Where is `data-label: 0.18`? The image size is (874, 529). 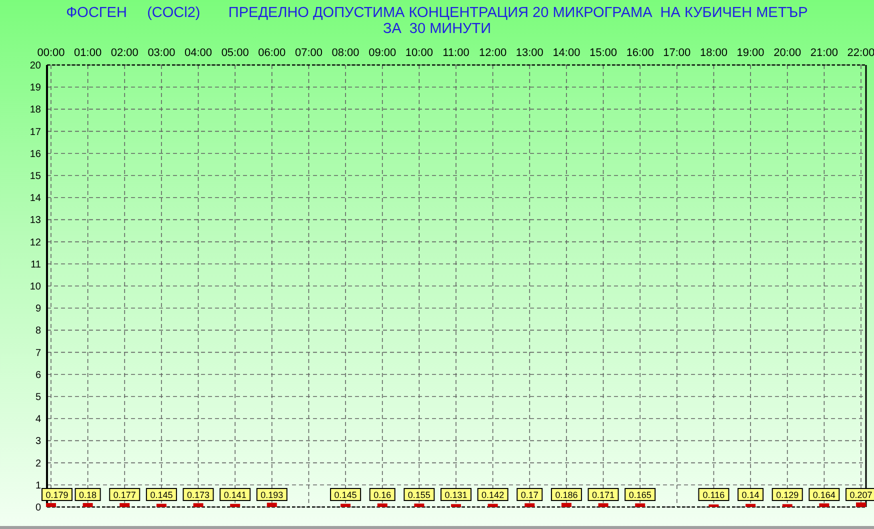 data-label: 0.18 is located at coordinates (88, 495).